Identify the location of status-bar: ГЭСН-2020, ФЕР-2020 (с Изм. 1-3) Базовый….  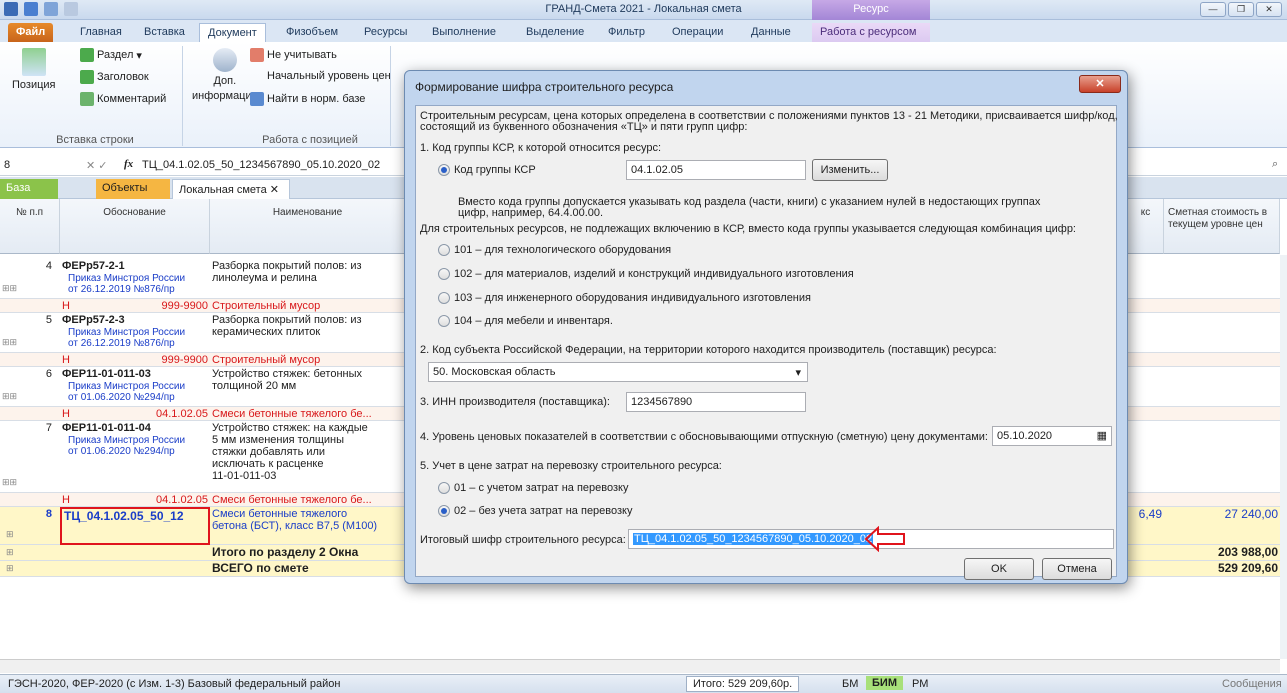
(643, 683).